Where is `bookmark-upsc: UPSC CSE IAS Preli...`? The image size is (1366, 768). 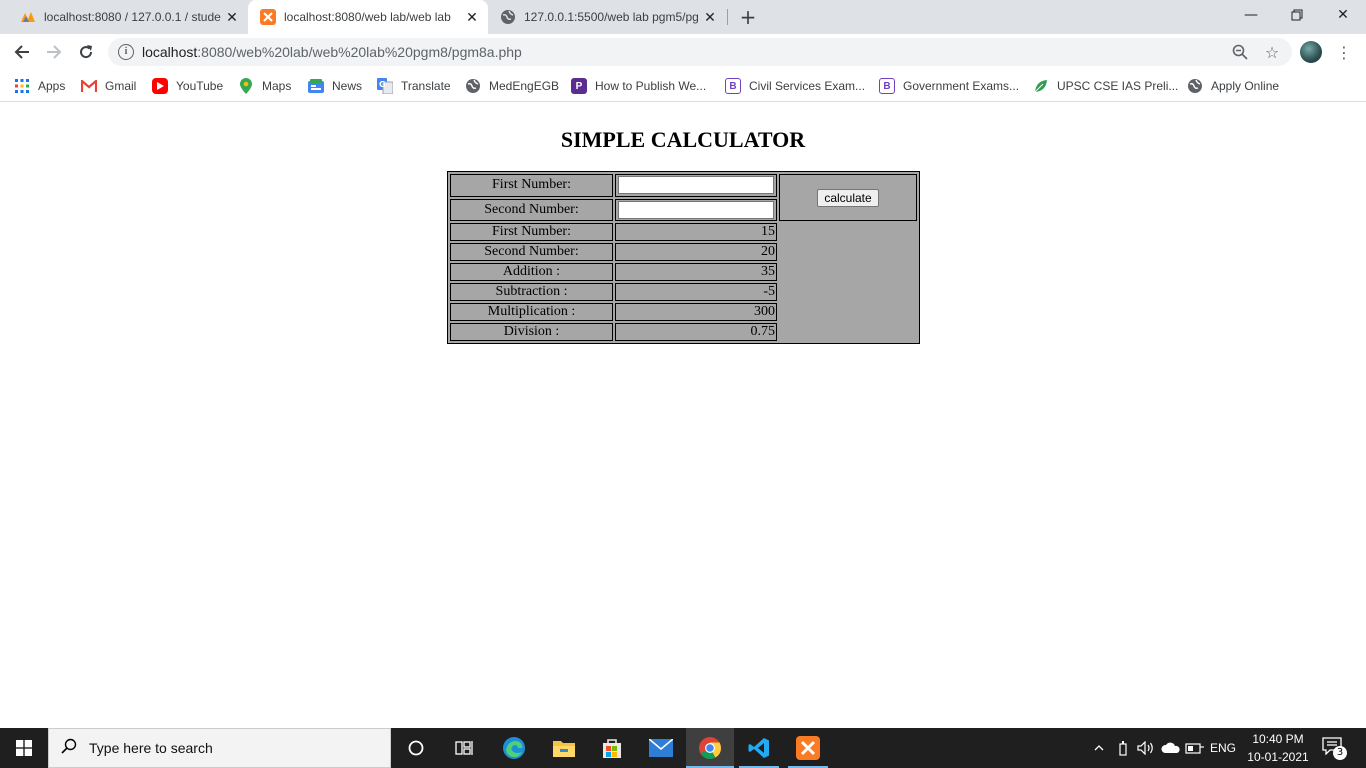
bookmark-upsc: UPSC CSE IAS Preli... is located at coordinates (1105, 86).